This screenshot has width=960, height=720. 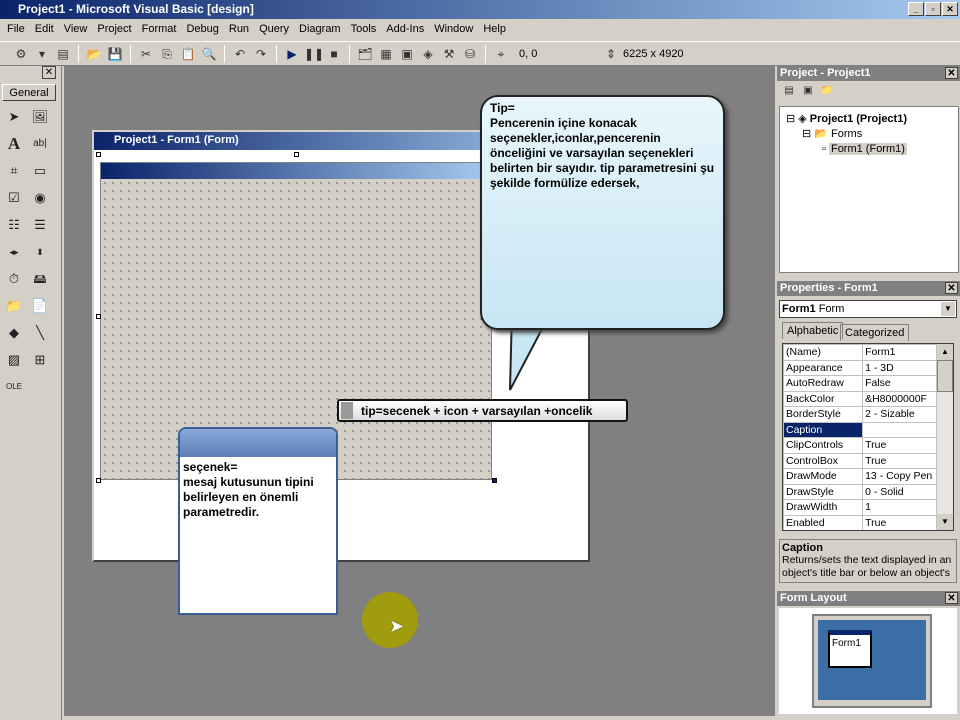 What do you see at coordinates (860, 367) in the screenshot?
I see `property-row: Appearance 1 - 3D` at bounding box center [860, 367].